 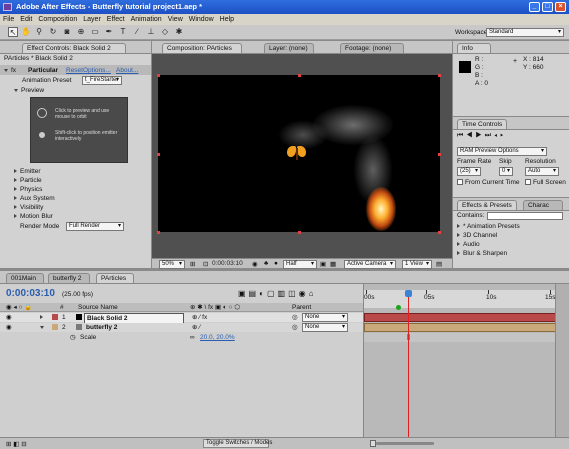 What do you see at coordinates (417, 264) in the screenshot?
I see `view-layout-select: 1 View` at bounding box center [417, 264].